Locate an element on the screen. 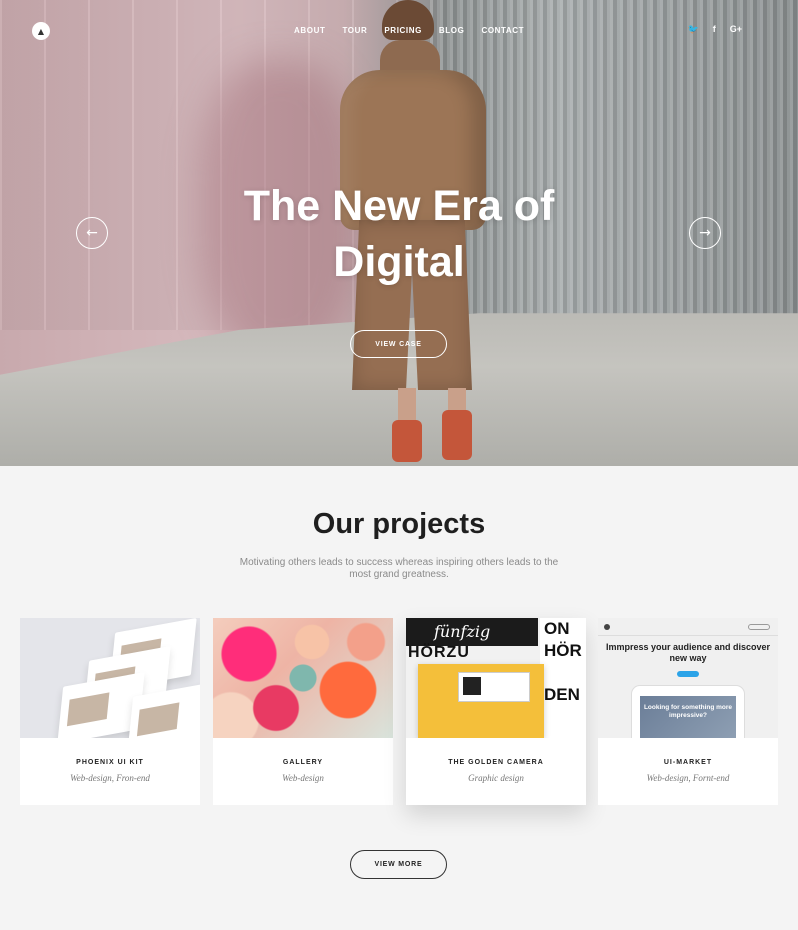 The height and width of the screenshot is (930, 798). project-title: PHOENIX UI KIT is located at coordinates (110, 762).